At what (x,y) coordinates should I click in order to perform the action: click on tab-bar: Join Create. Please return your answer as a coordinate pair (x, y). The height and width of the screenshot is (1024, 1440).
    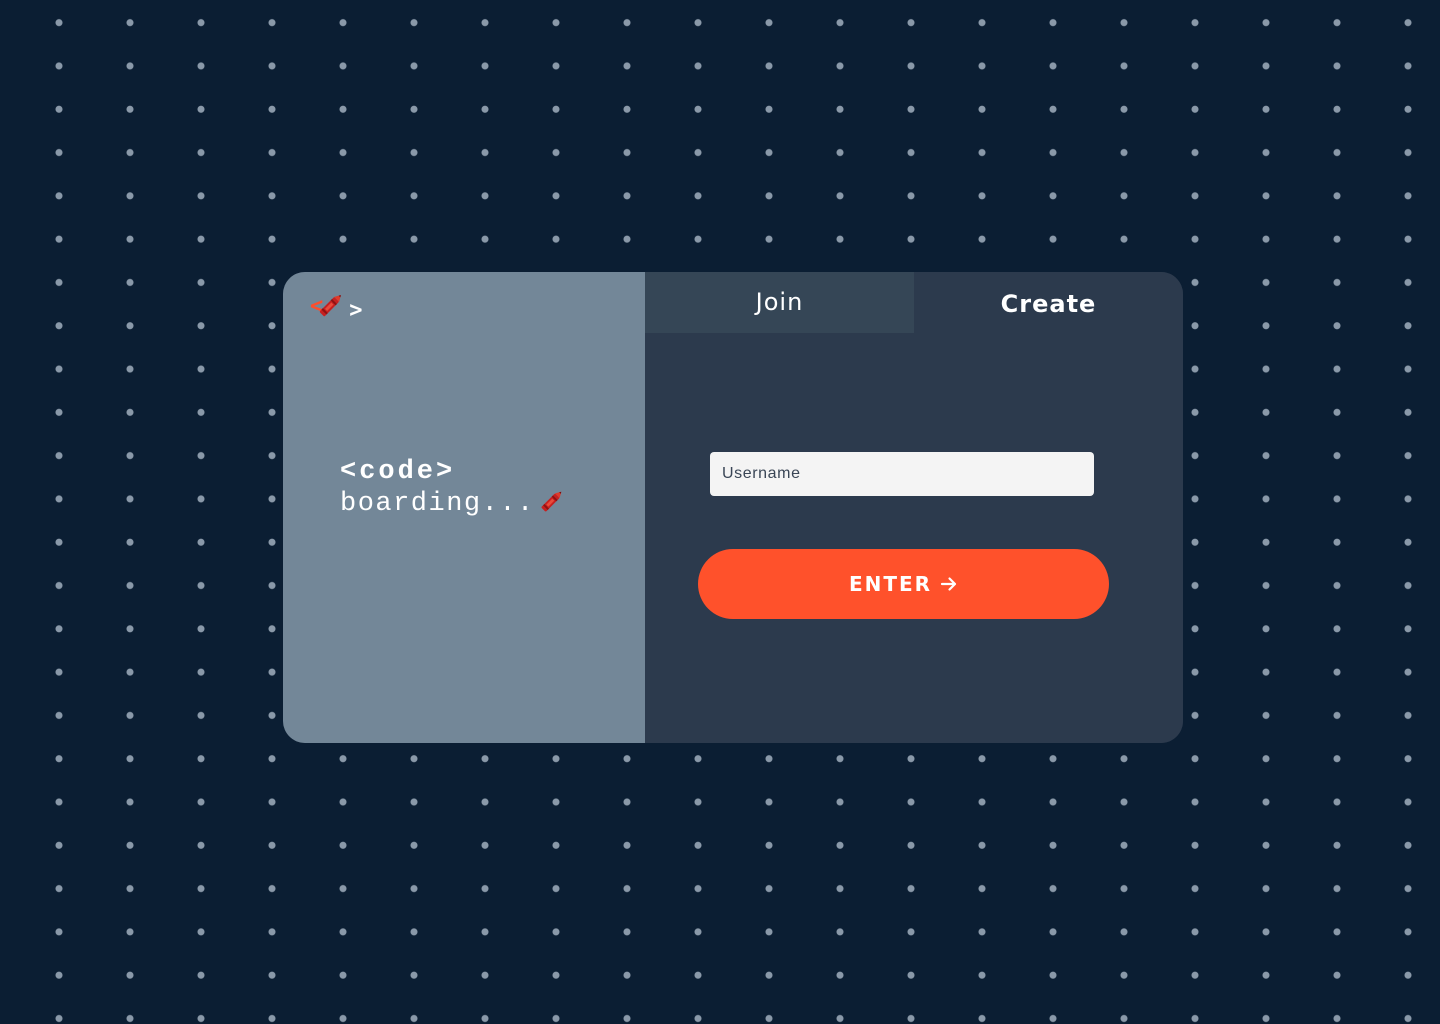
    Looking at the image, I should click on (914, 302).